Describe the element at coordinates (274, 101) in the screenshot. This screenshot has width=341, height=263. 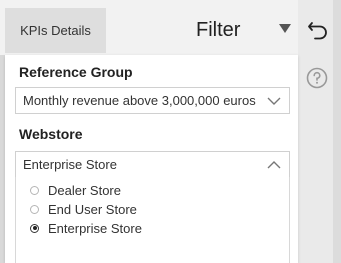
I see `chevron-down-icon` at that location.